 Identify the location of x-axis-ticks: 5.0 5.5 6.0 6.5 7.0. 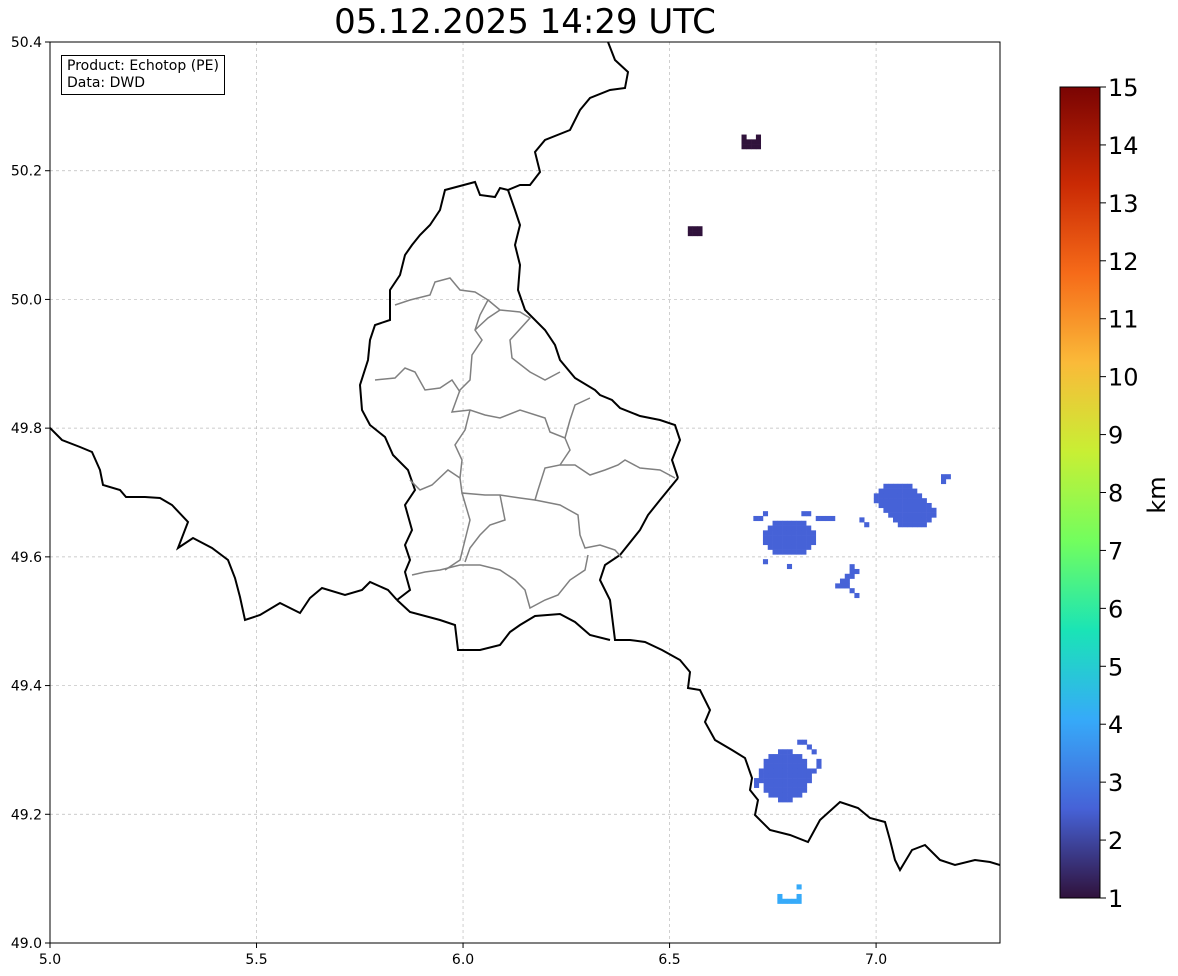
(463, 955).